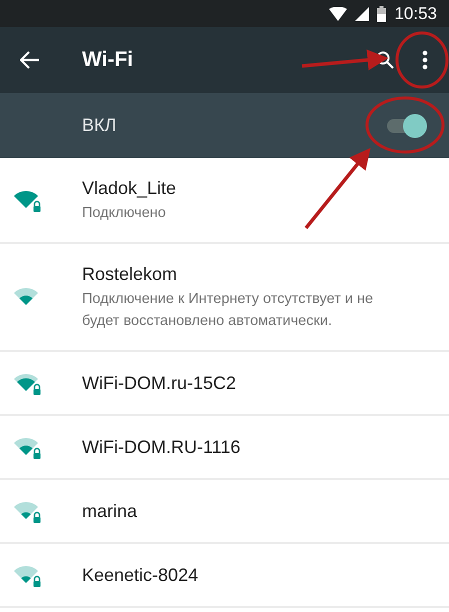  What do you see at coordinates (161, 447) in the screenshot?
I see `network-name: WiFi-DOM.RU-1116` at bounding box center [161, 447].